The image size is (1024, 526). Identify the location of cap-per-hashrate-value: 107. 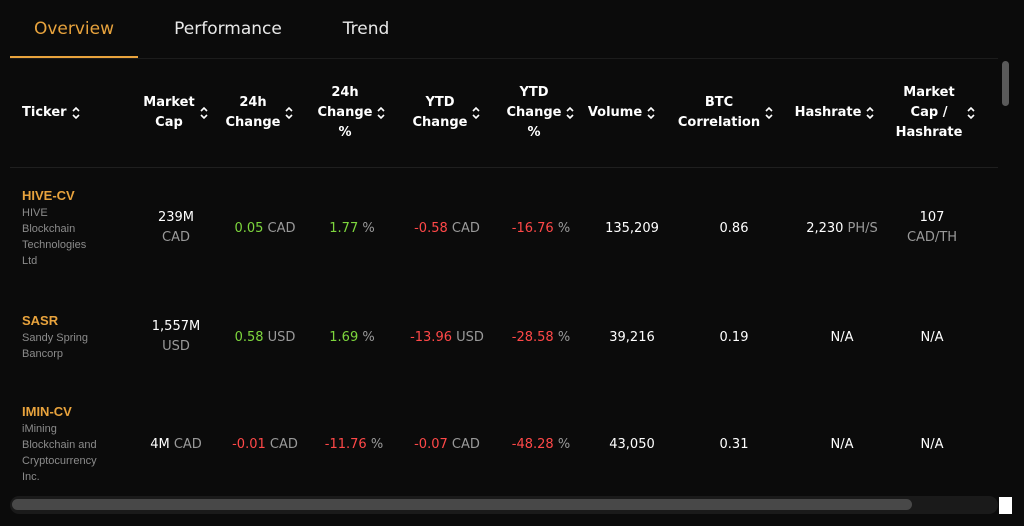
(932, 217).